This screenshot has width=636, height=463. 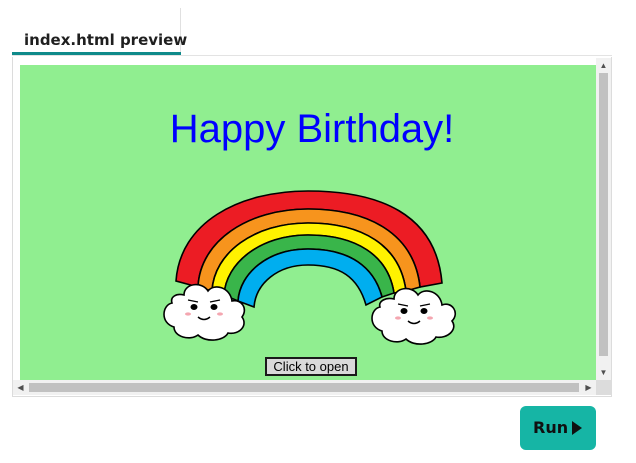 I want to click on horizontal-scrollbar: ◀ ▶, so click(x=304, y=387).